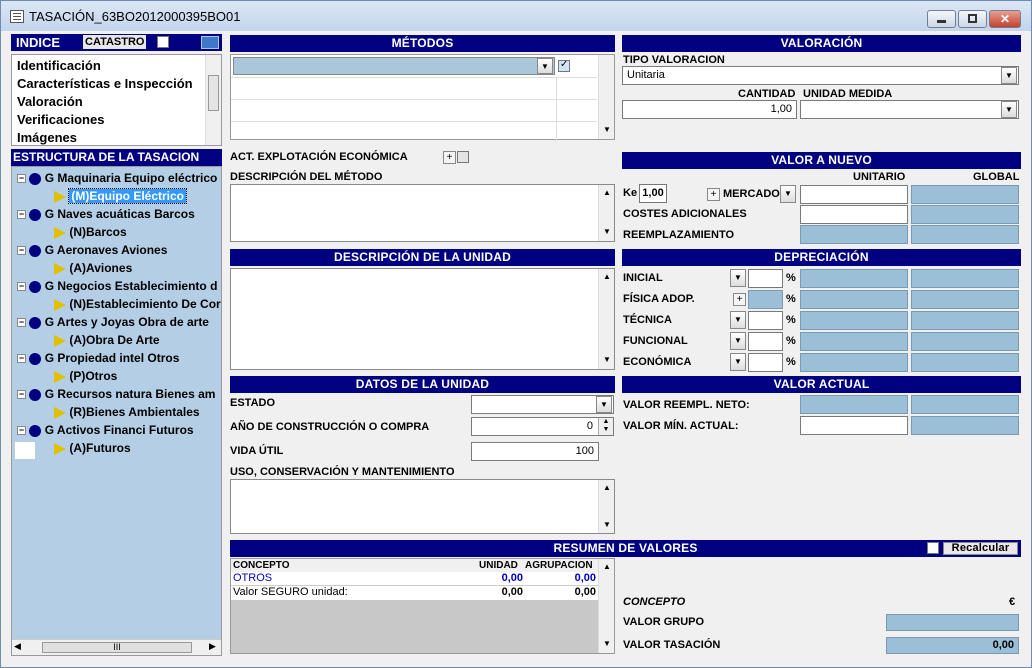 Image resolution: width=1032 pixels, height=668 pixels. I want to click on index-scrollbar, so click(213, 100).